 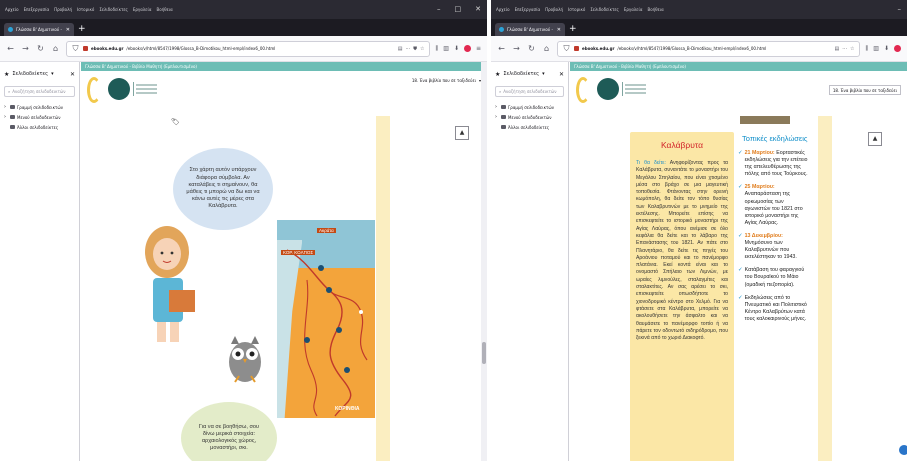 I want to click on tab-title: Γλώσσα Β' Δημοτικού - 18. Έ, so click(x=39, y=29).